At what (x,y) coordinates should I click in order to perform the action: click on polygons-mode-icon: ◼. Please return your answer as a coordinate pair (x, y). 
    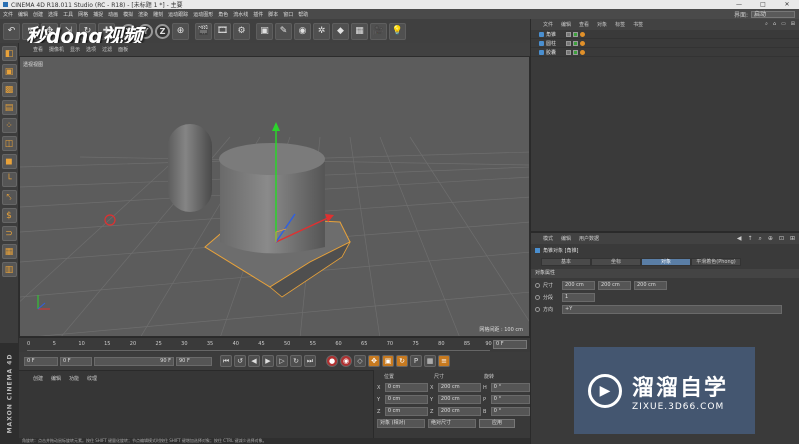
    Looking at the image, I should click on (9, 161).